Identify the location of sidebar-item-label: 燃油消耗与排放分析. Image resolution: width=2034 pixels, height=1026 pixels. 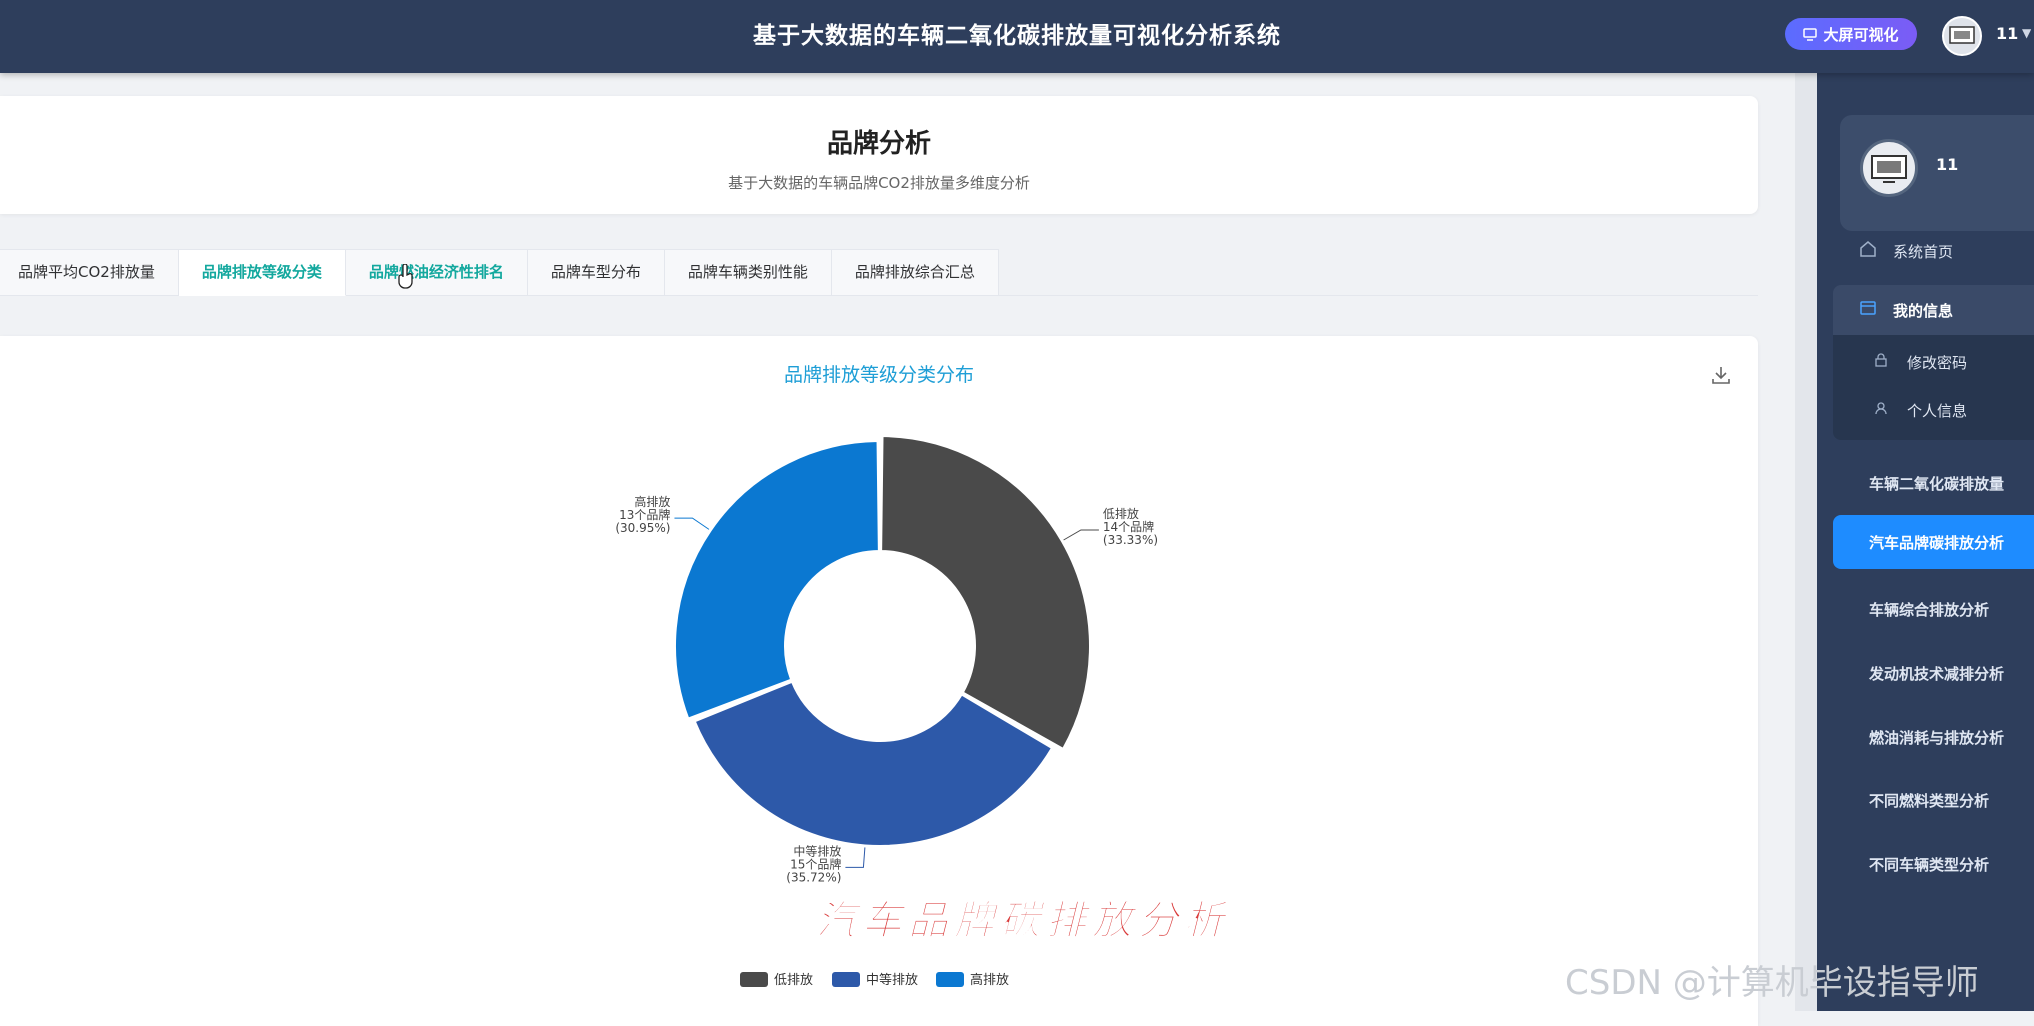
(1937, 737).